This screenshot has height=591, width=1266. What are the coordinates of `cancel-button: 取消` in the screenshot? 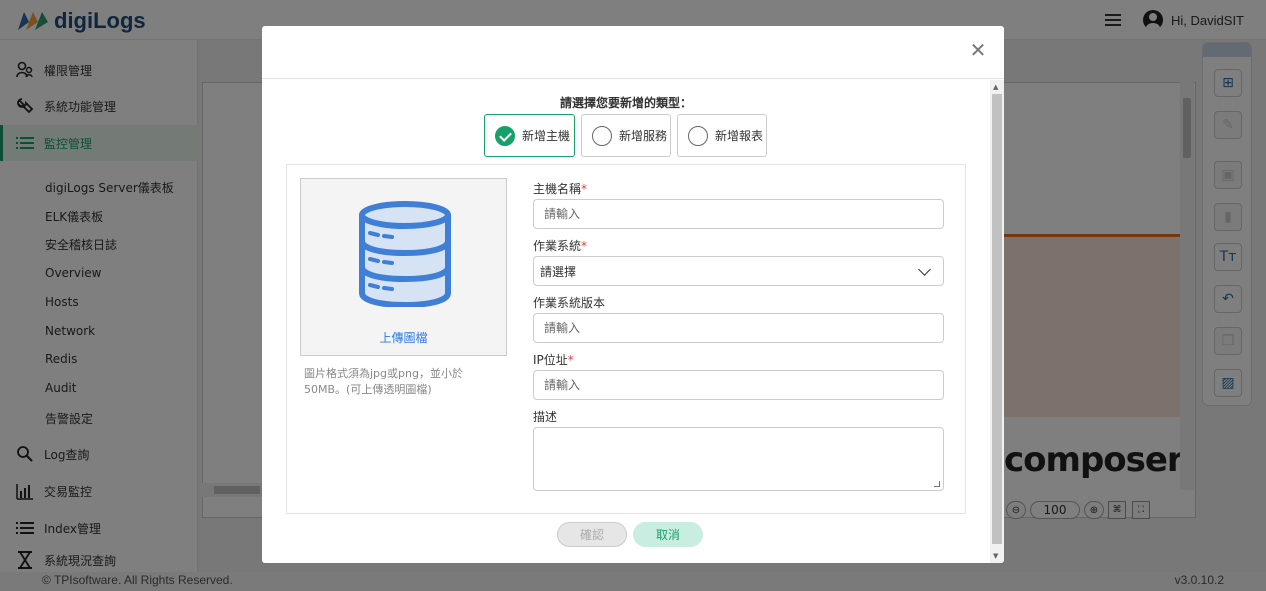 It's located at (668, 534).